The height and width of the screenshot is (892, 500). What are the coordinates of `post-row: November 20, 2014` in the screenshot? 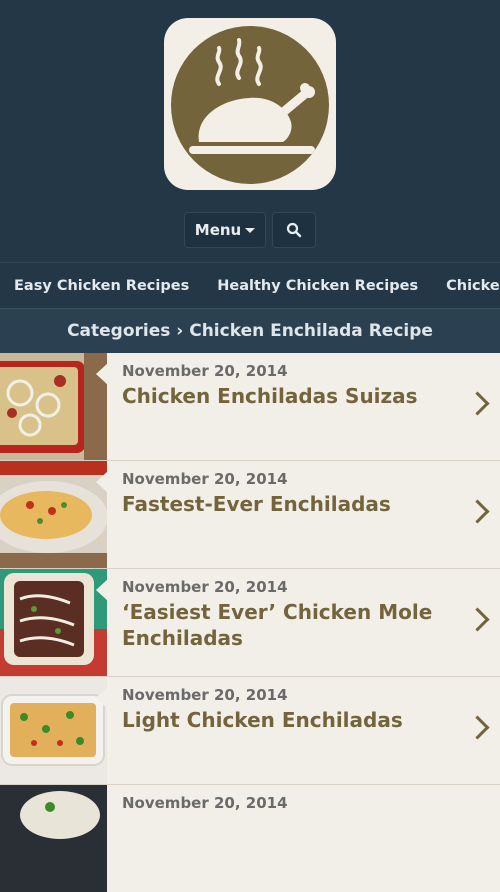 It's located at (250, 838).